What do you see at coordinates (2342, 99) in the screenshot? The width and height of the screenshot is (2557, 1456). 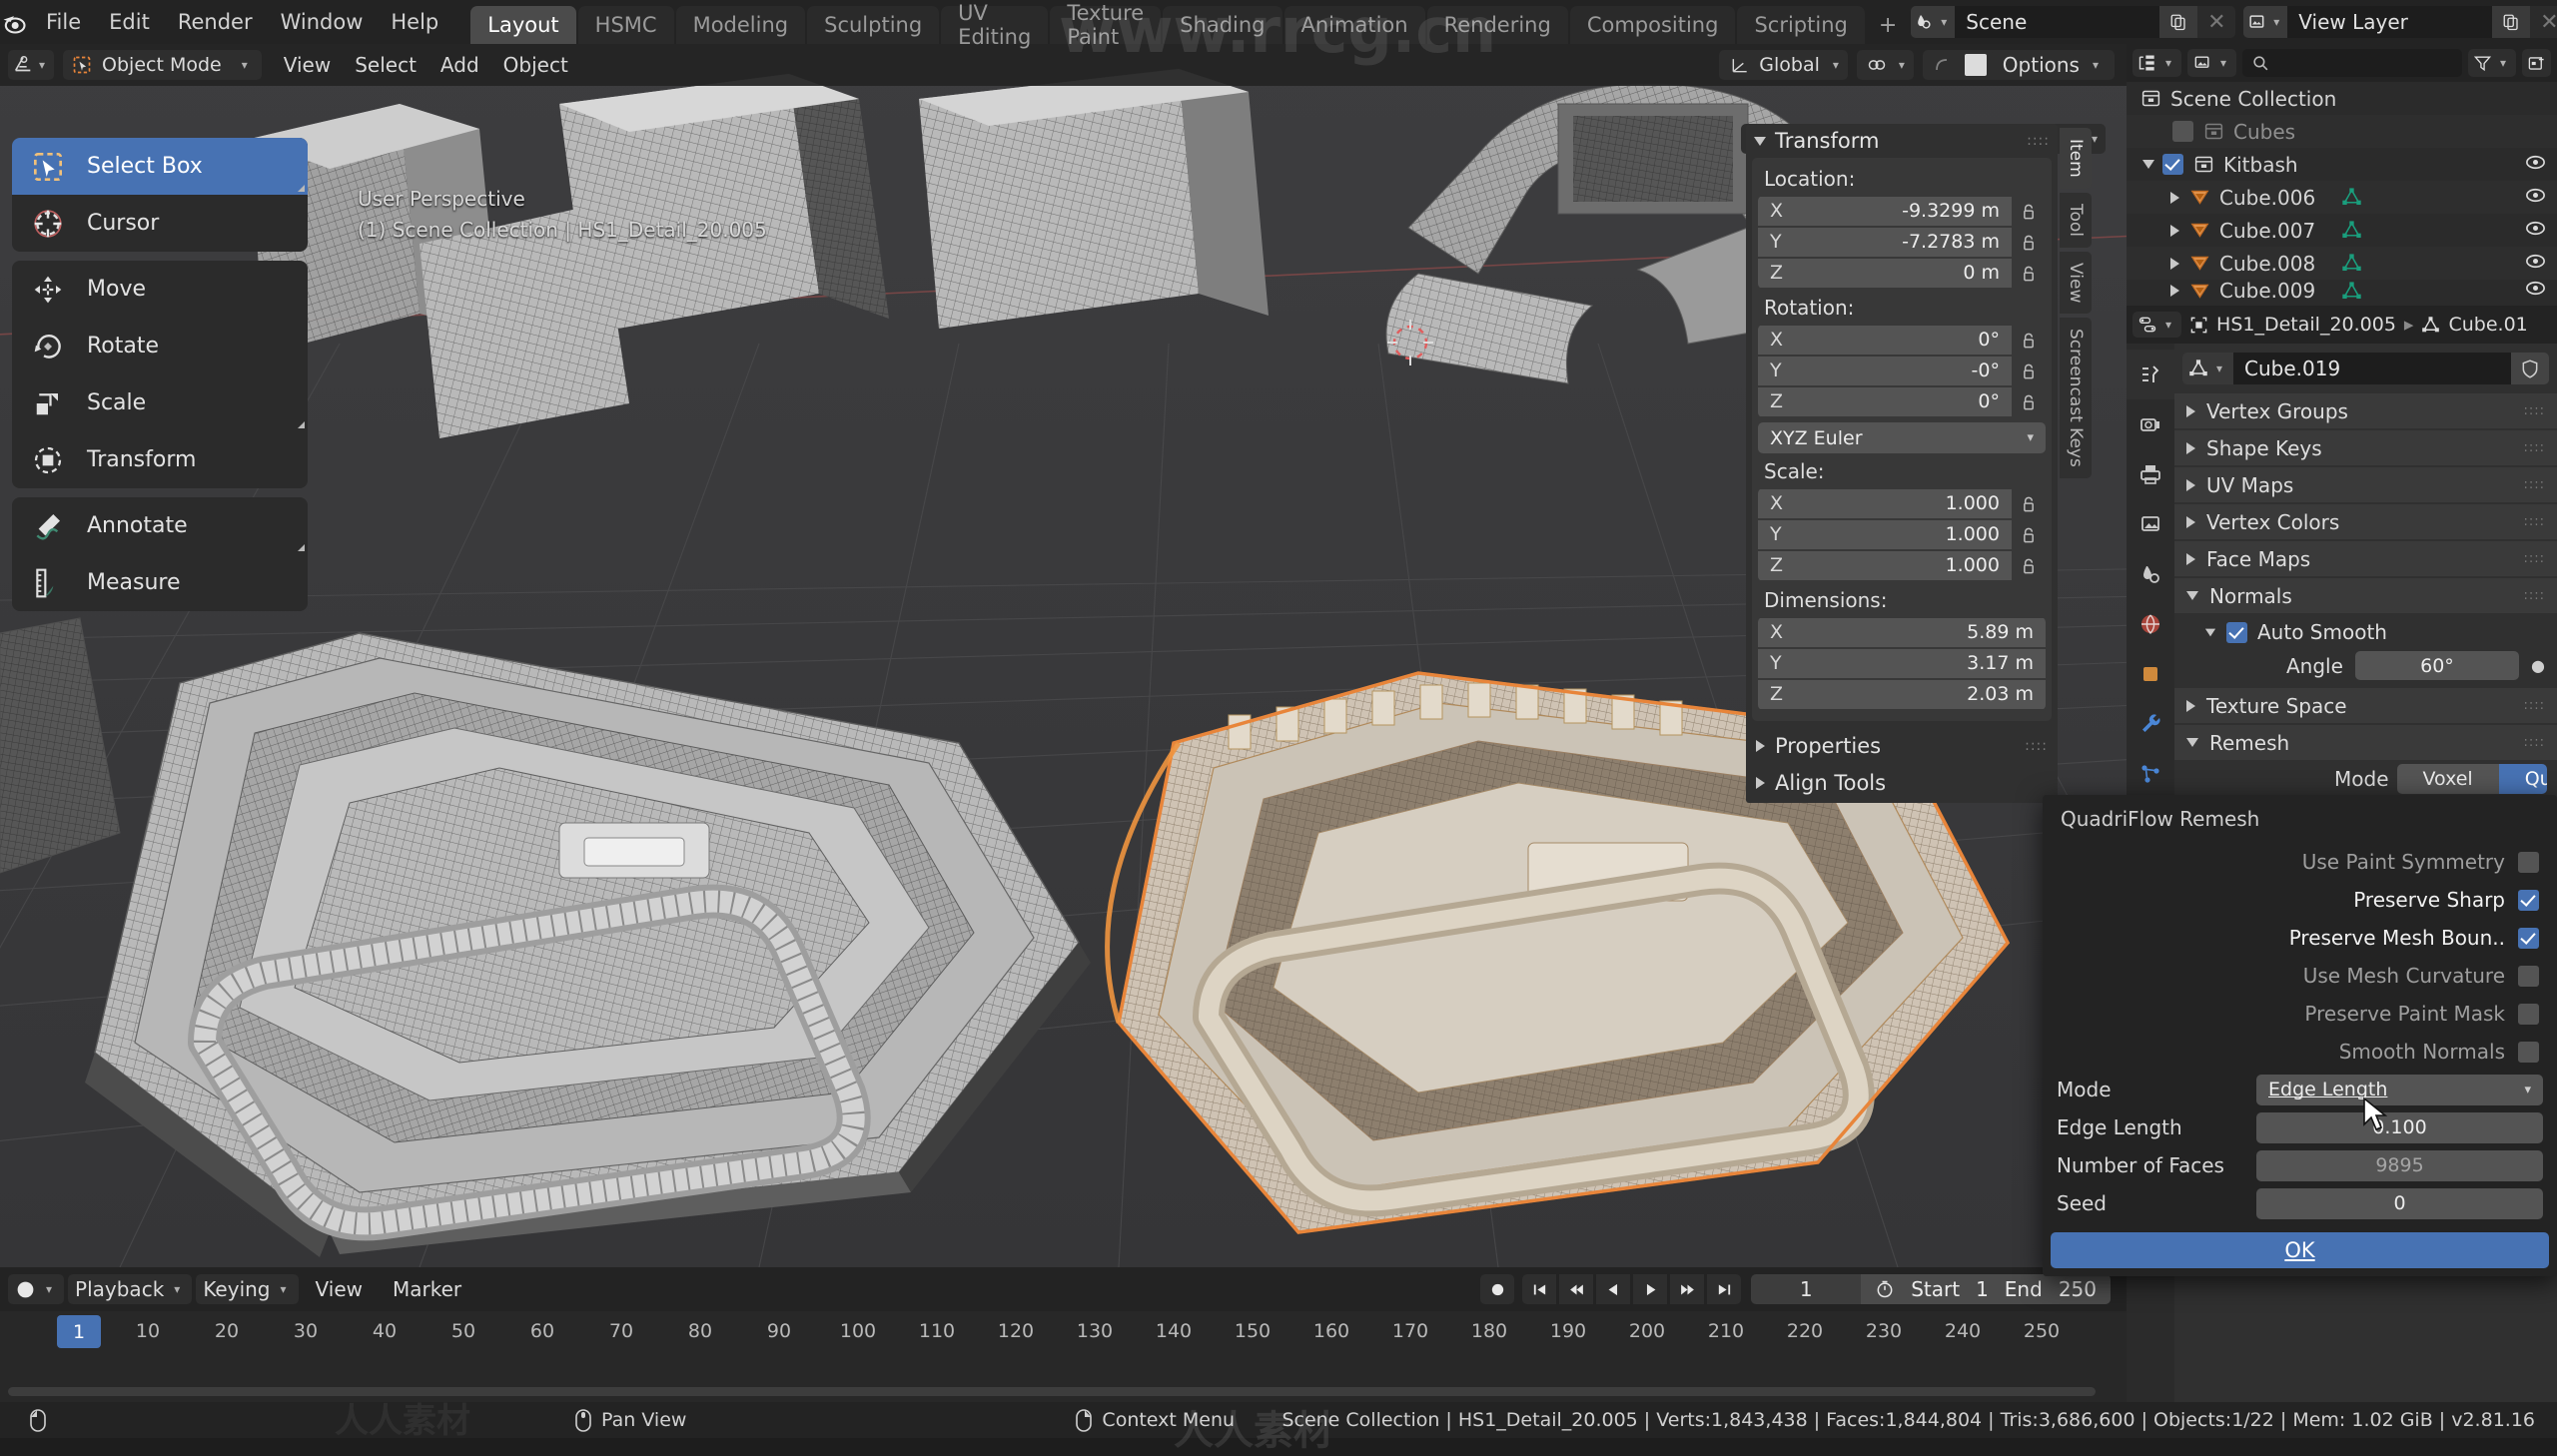 I see `outliner-row-scene-collection: Scene Collection` at bounding box center [2342, 99].